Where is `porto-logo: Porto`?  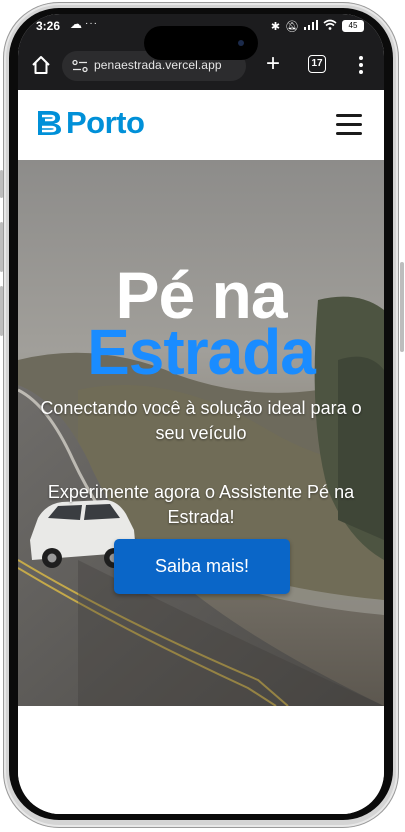
porto-logo: Porto is located at coordinates (90, 122).